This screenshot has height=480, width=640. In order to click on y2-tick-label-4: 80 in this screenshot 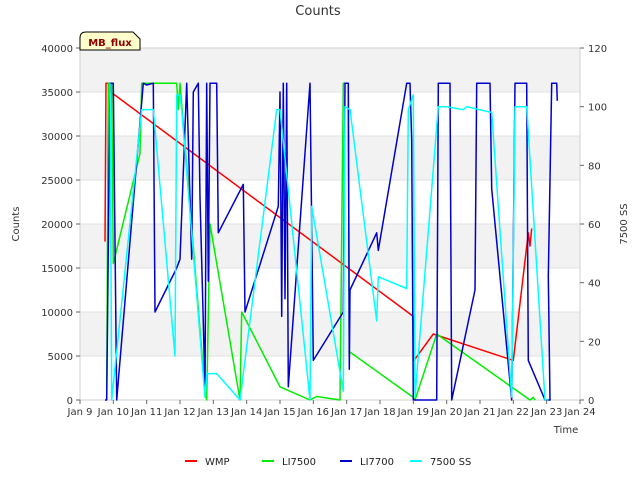, I will do `click(594, 166)`.